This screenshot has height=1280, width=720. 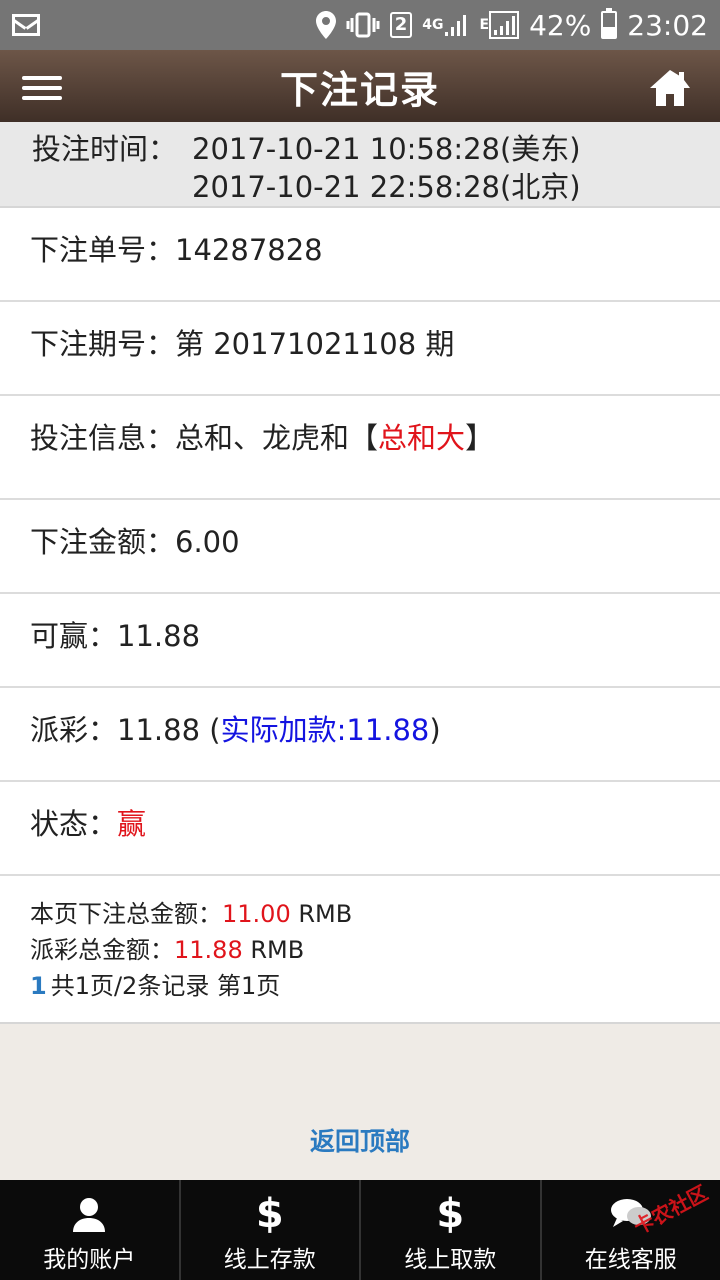 I want to click on menu-icon, so click(x=42, y=88).